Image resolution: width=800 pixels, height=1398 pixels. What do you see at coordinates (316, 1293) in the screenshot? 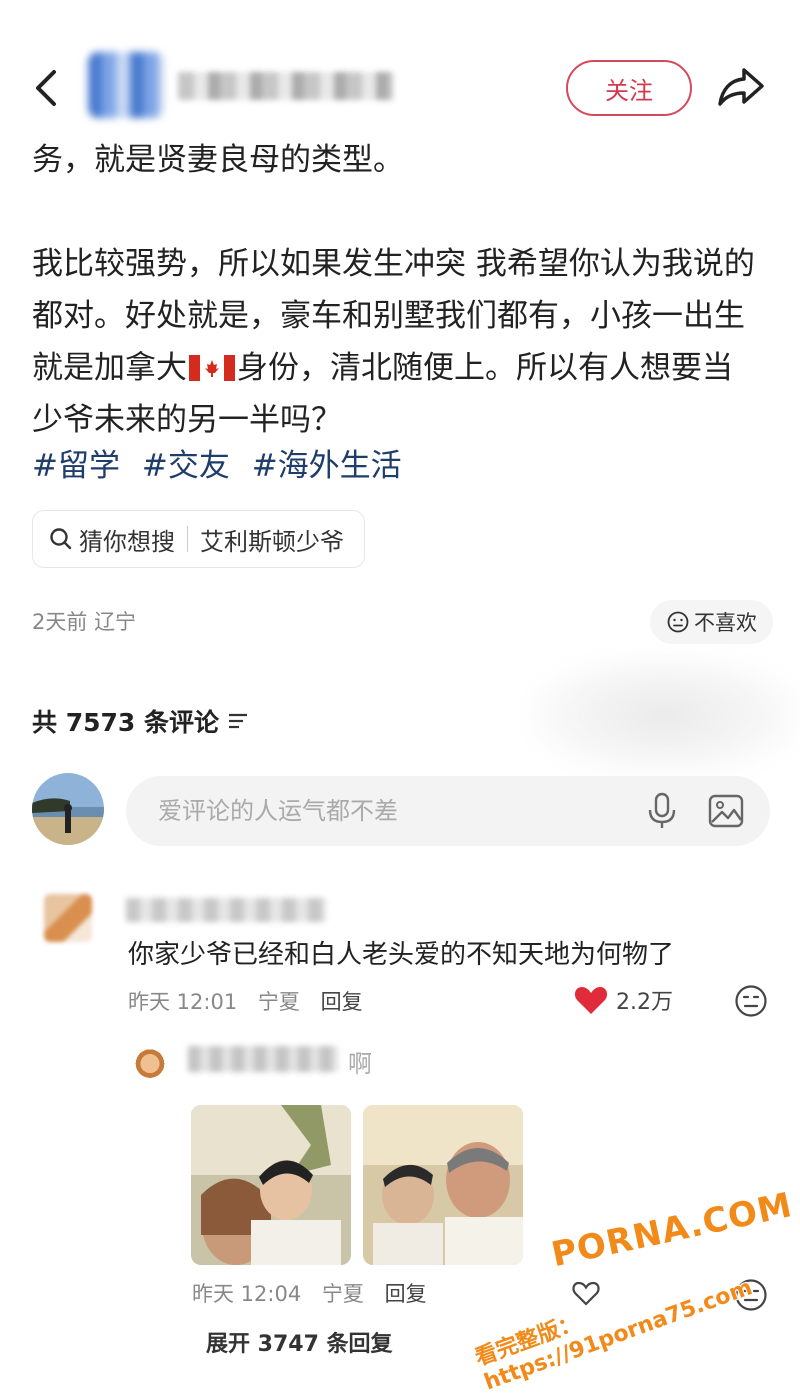
I see `reply-meta: 昨天 12:04 宁夏 回复` at bounding box center [316, 1293].